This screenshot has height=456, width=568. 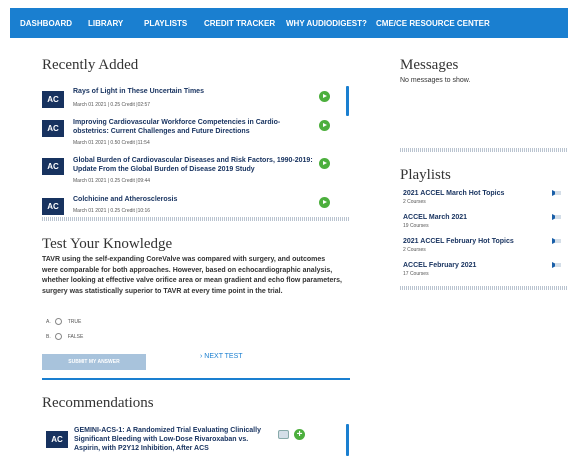 What do you see at coordinates (193, 199) in the screenshot?
I see `course-title: Colchicine and Atherosclerosis` at bounding box center [193, 199].